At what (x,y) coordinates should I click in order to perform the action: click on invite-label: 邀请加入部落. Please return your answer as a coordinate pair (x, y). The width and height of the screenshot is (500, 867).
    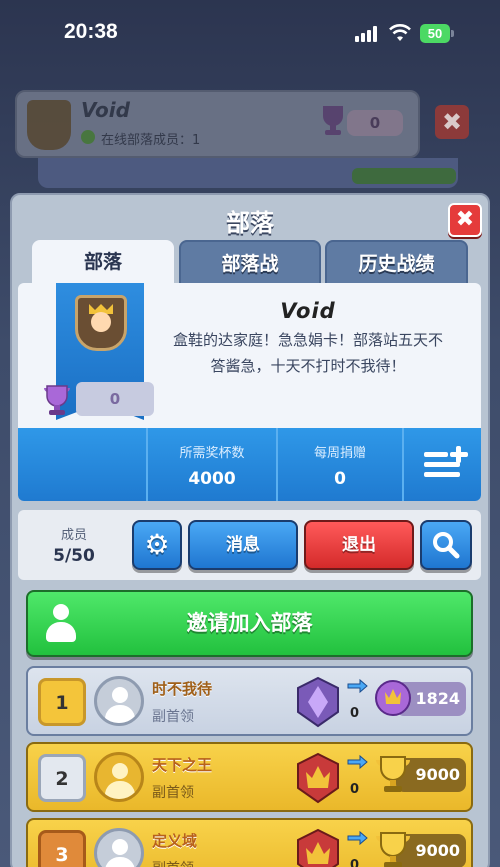
    Looking at the image, I should click on (249, 623).